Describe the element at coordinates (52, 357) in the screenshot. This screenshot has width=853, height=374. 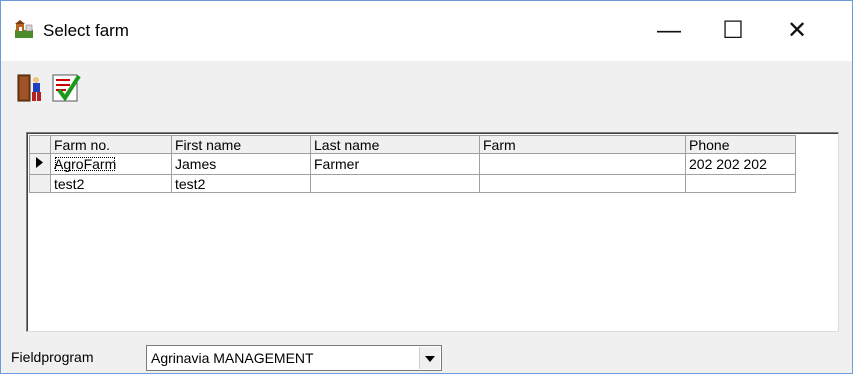
I see `fieldprogram-label: Fieldprogram` at that location.